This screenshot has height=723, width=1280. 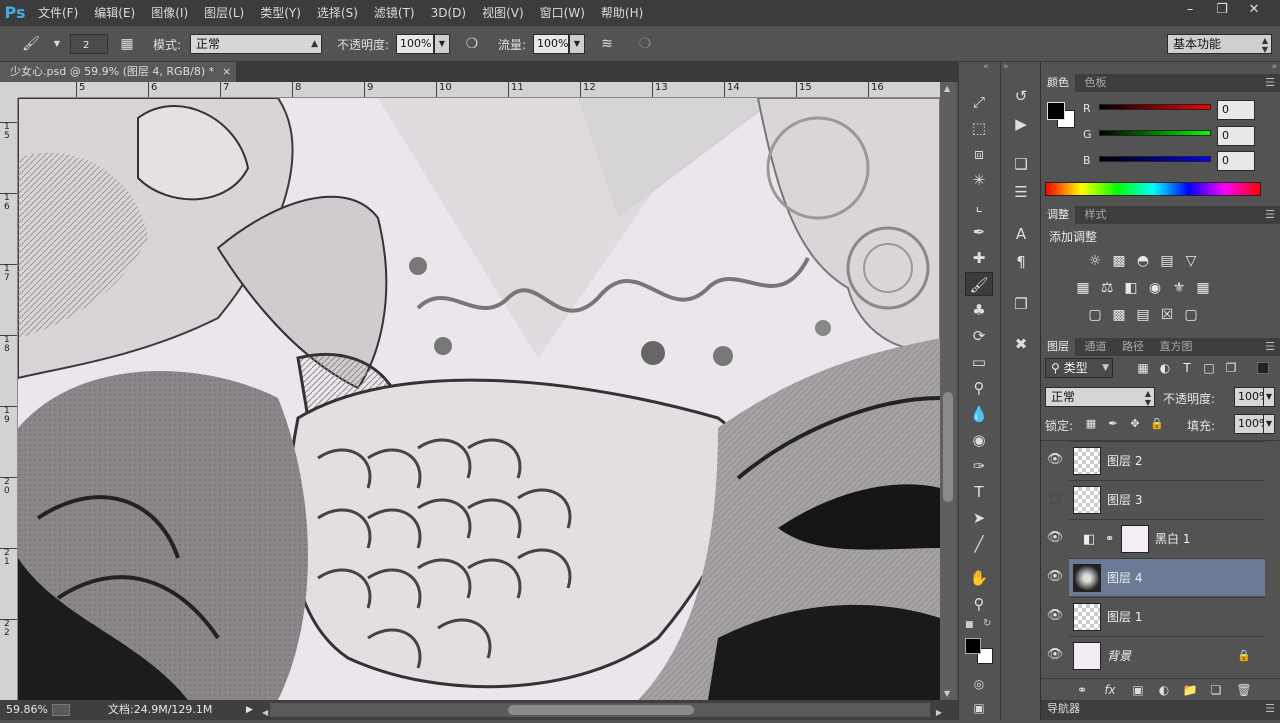 I want to click on menu-item: 视图(V), so click(x=503, y=13).